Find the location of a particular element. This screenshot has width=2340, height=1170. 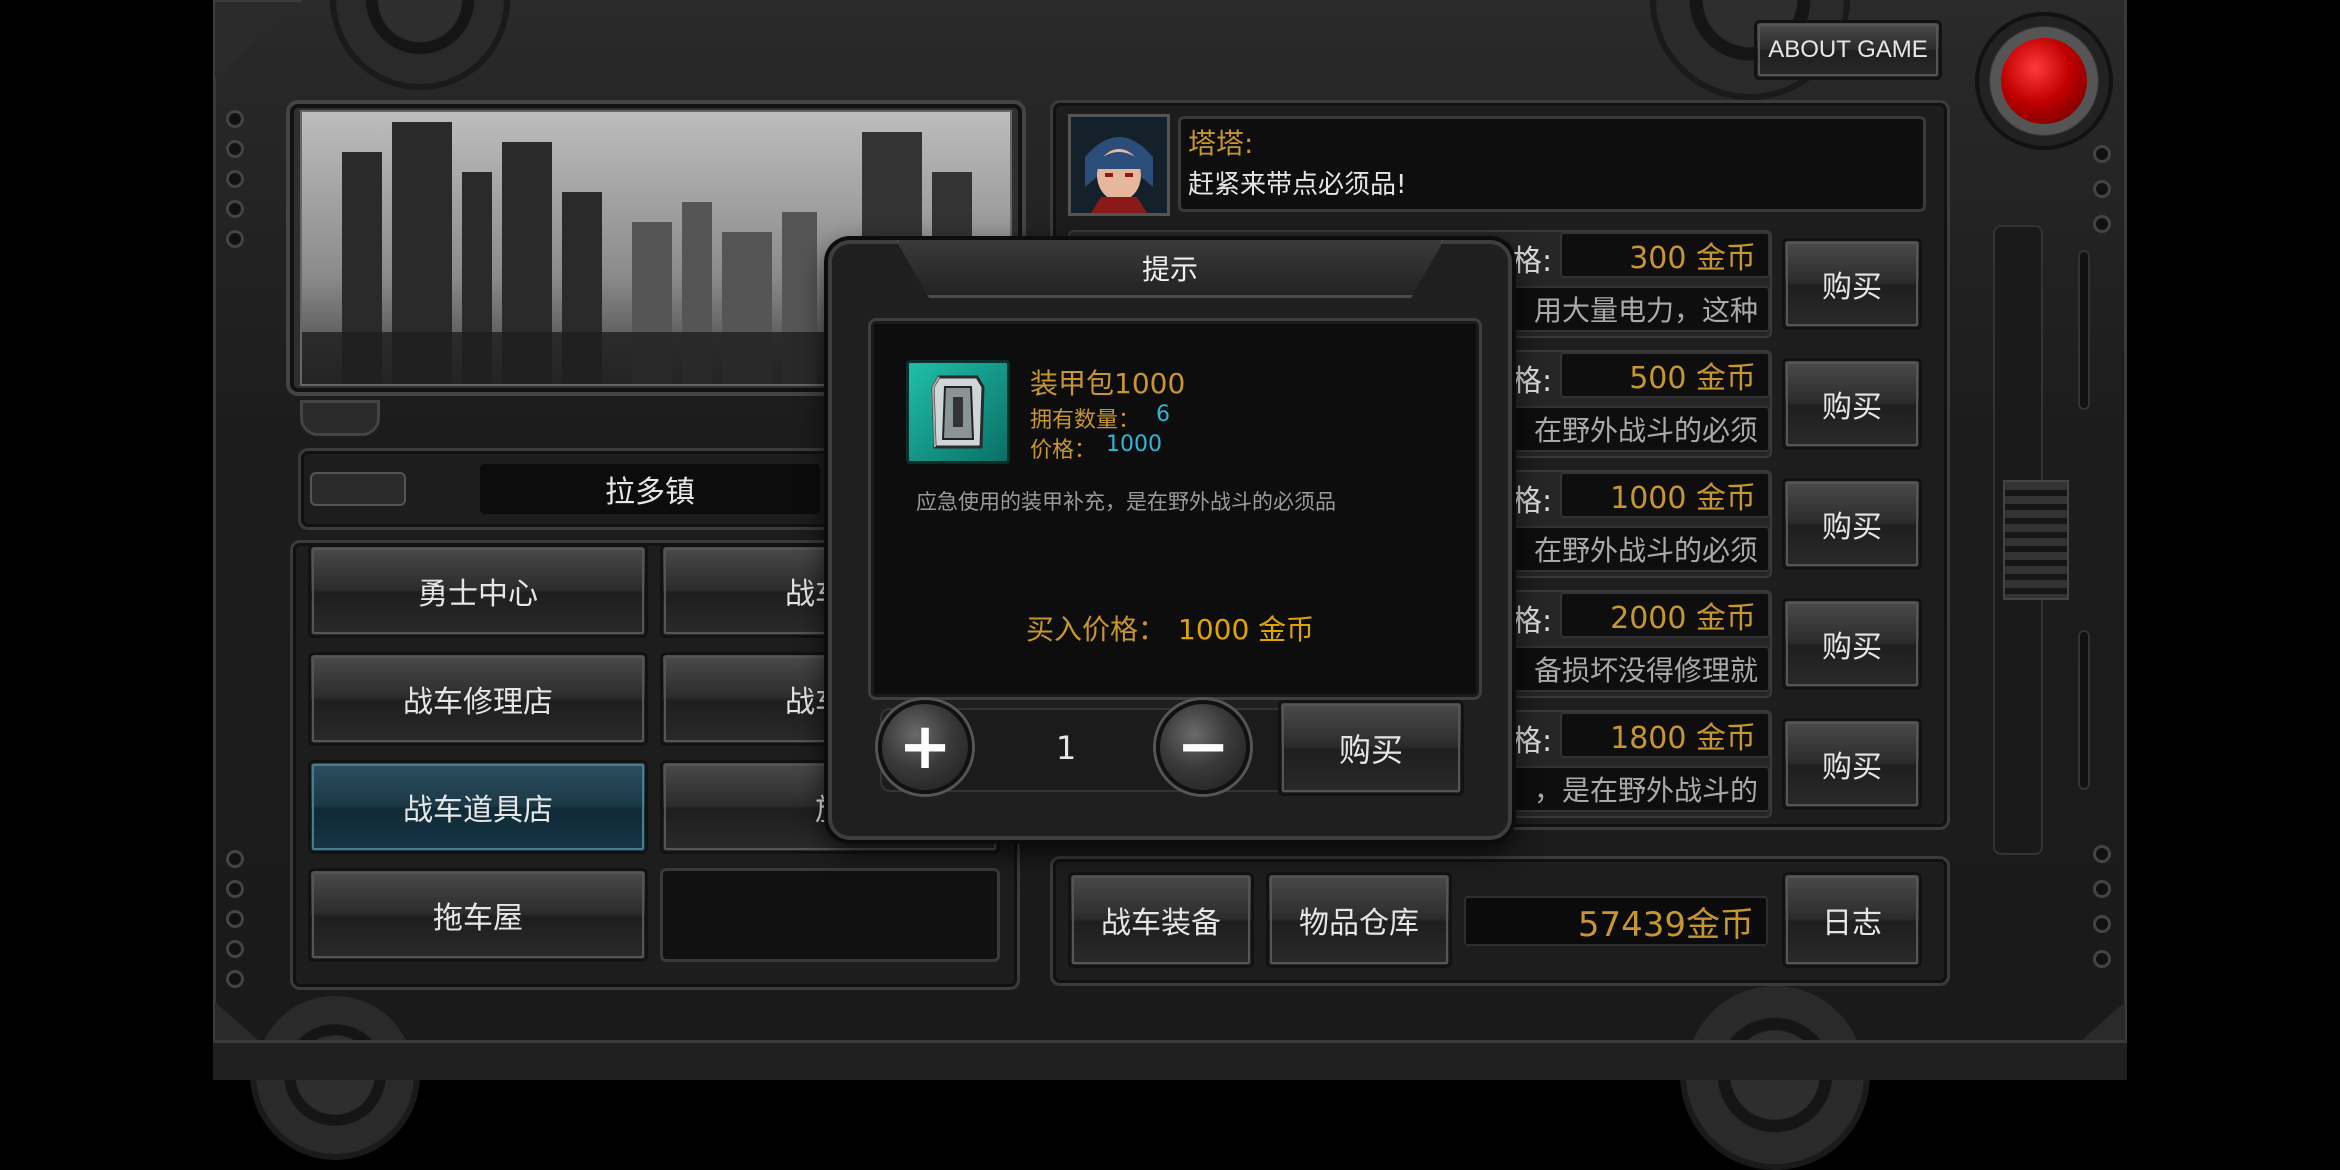

minus-icon: − is located at coordinates (1203, 747).